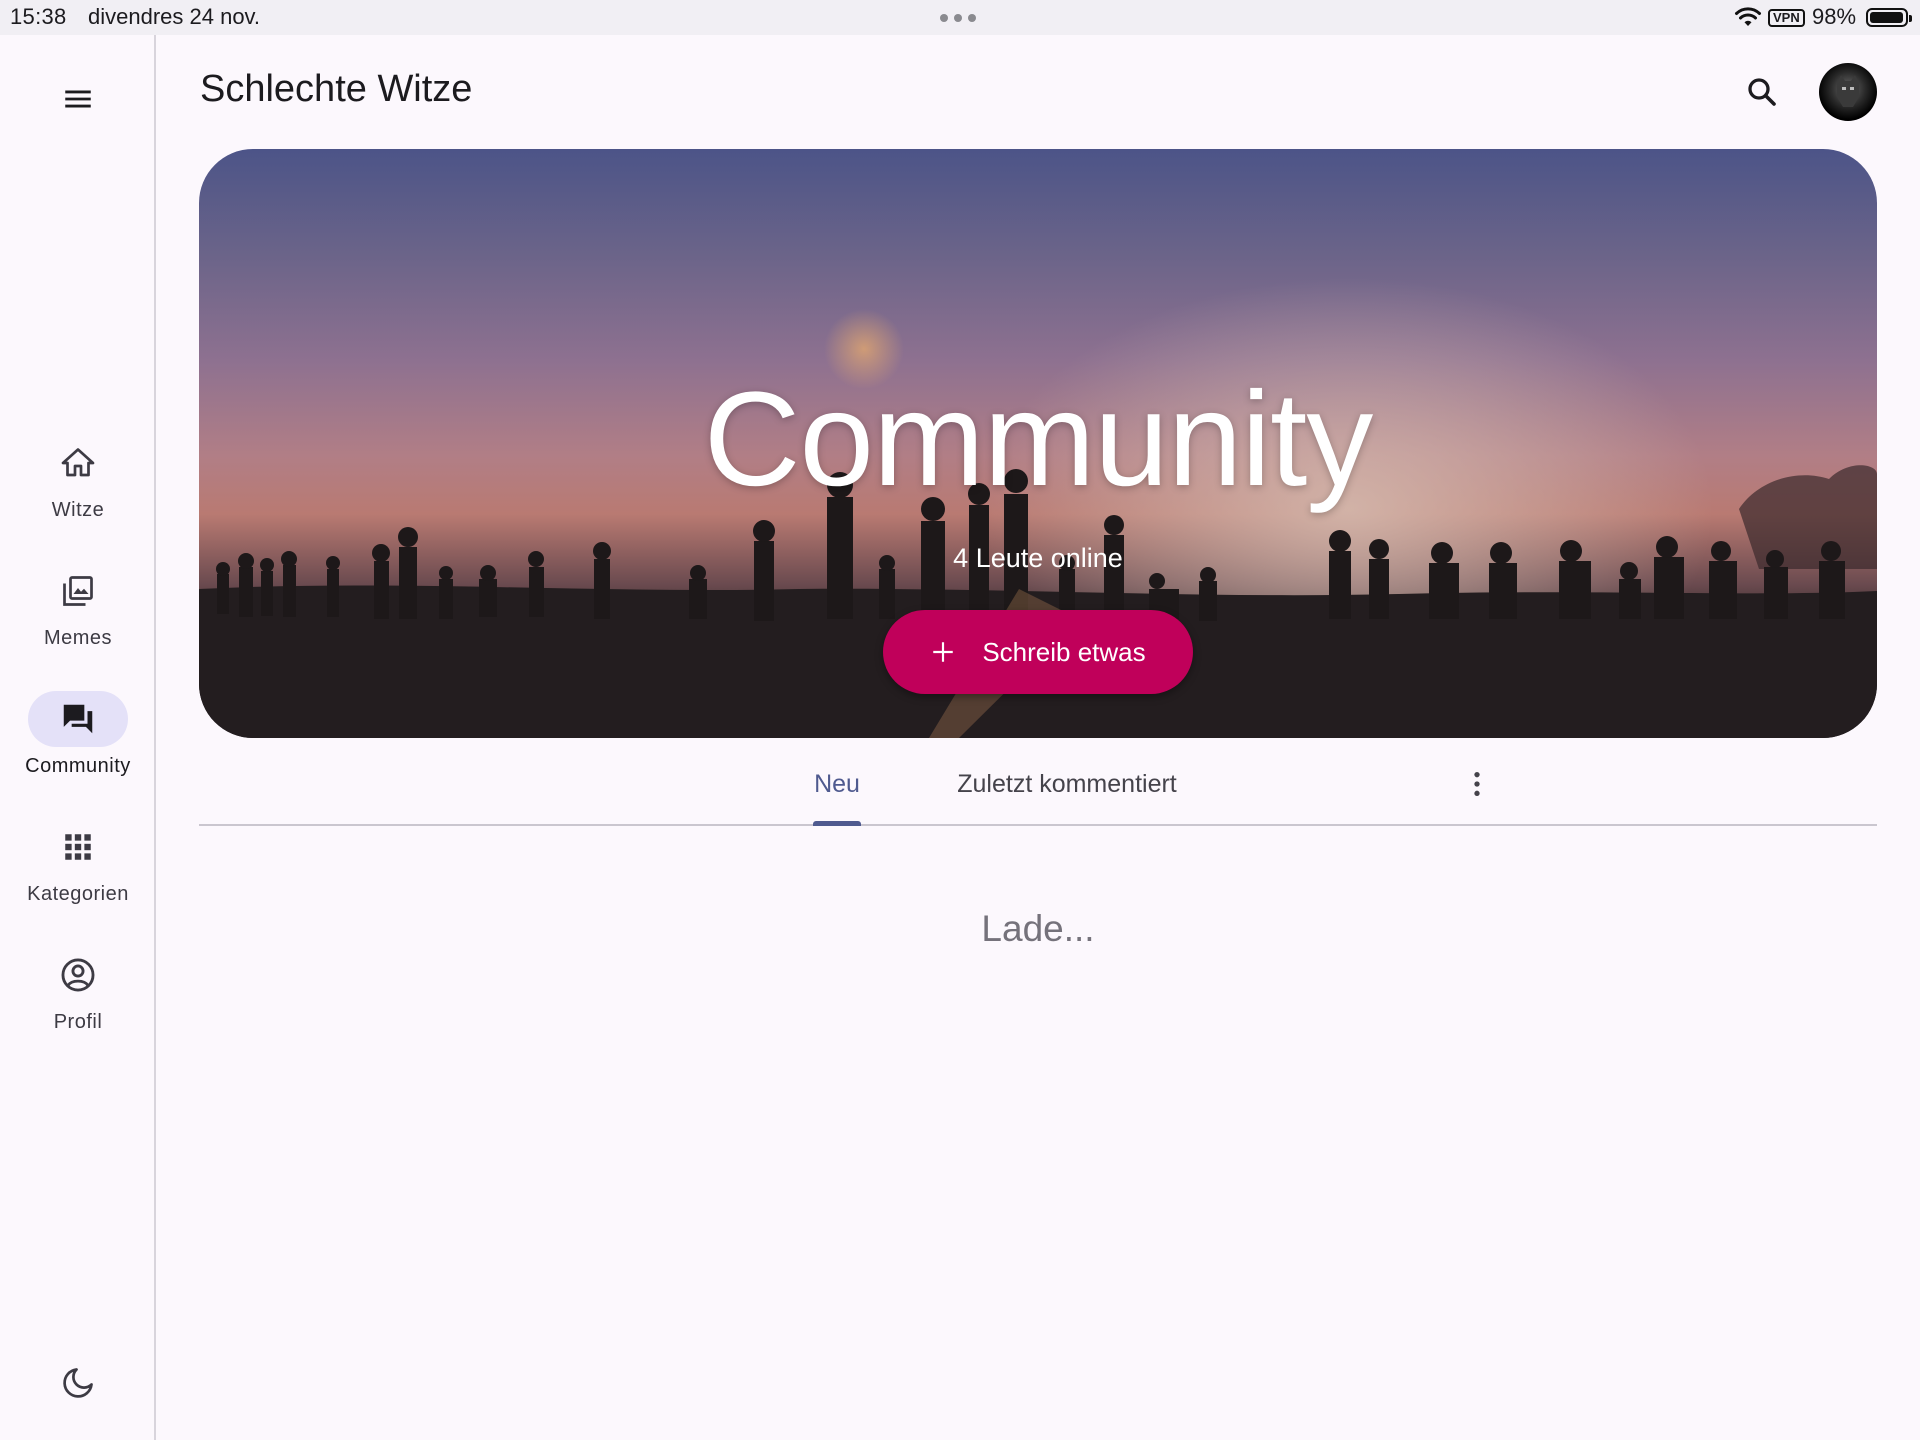  I want to click on menu-button, so click(78, 99).